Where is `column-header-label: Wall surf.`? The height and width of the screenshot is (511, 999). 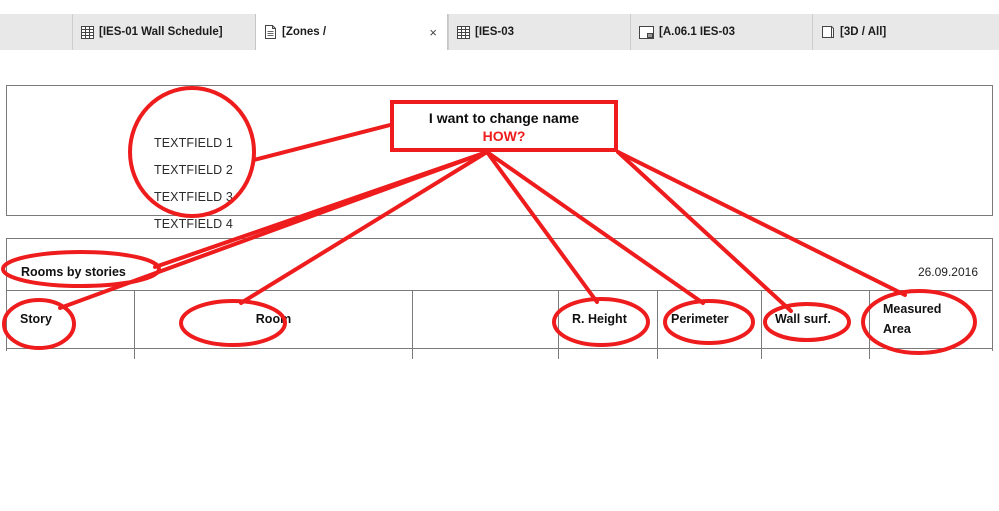
column-header-label: Wall surf. is located at coordinates (803, 318).